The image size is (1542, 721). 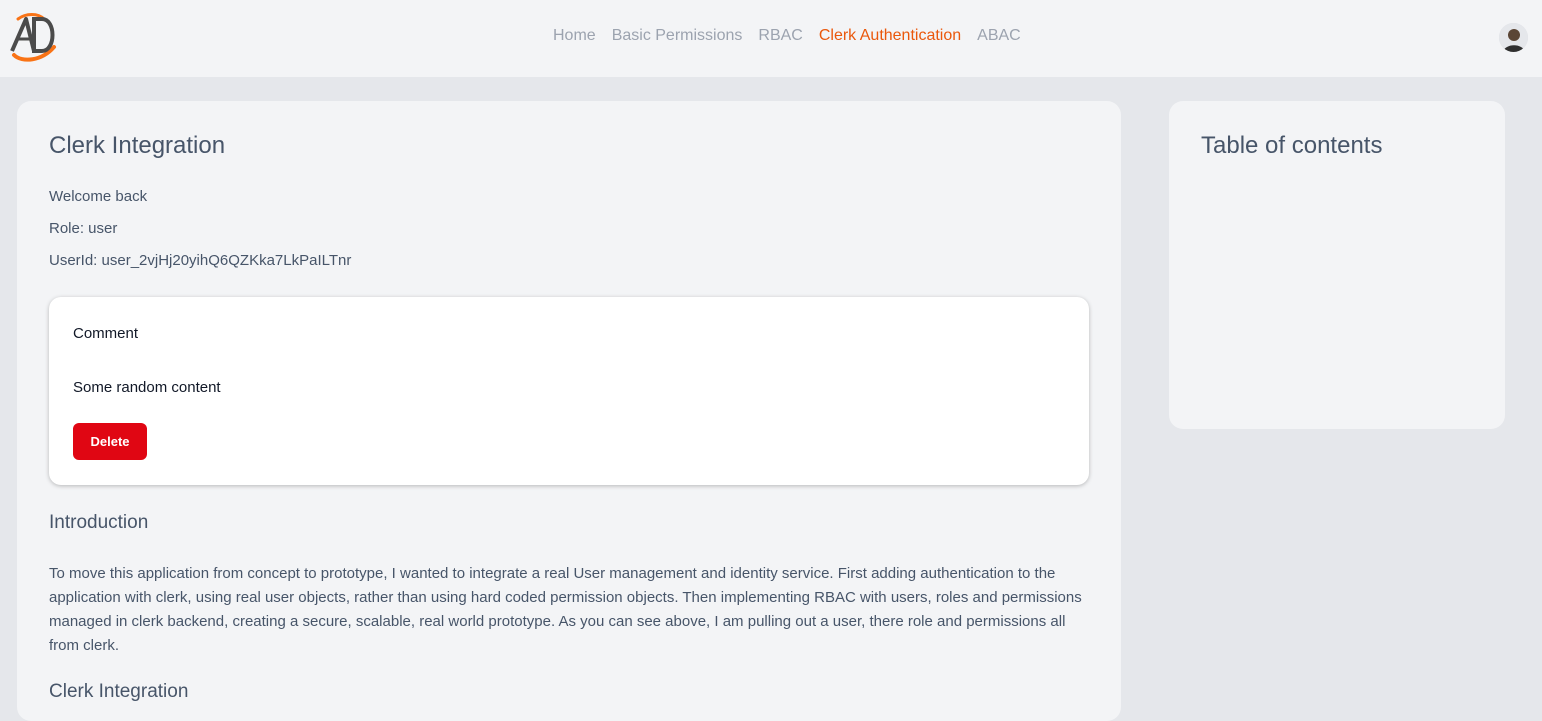 What do you see at coordinates (780, 36) in the screenshot?
I see `nav-rbac: RBAC` at bounding box center [780, 36].